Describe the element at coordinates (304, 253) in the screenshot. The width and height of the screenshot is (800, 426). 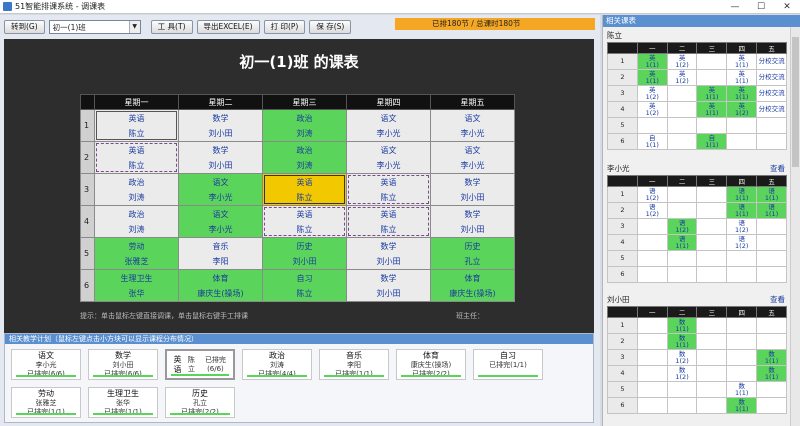
I see `lesson-cell: 历史 刘小田` at that location.